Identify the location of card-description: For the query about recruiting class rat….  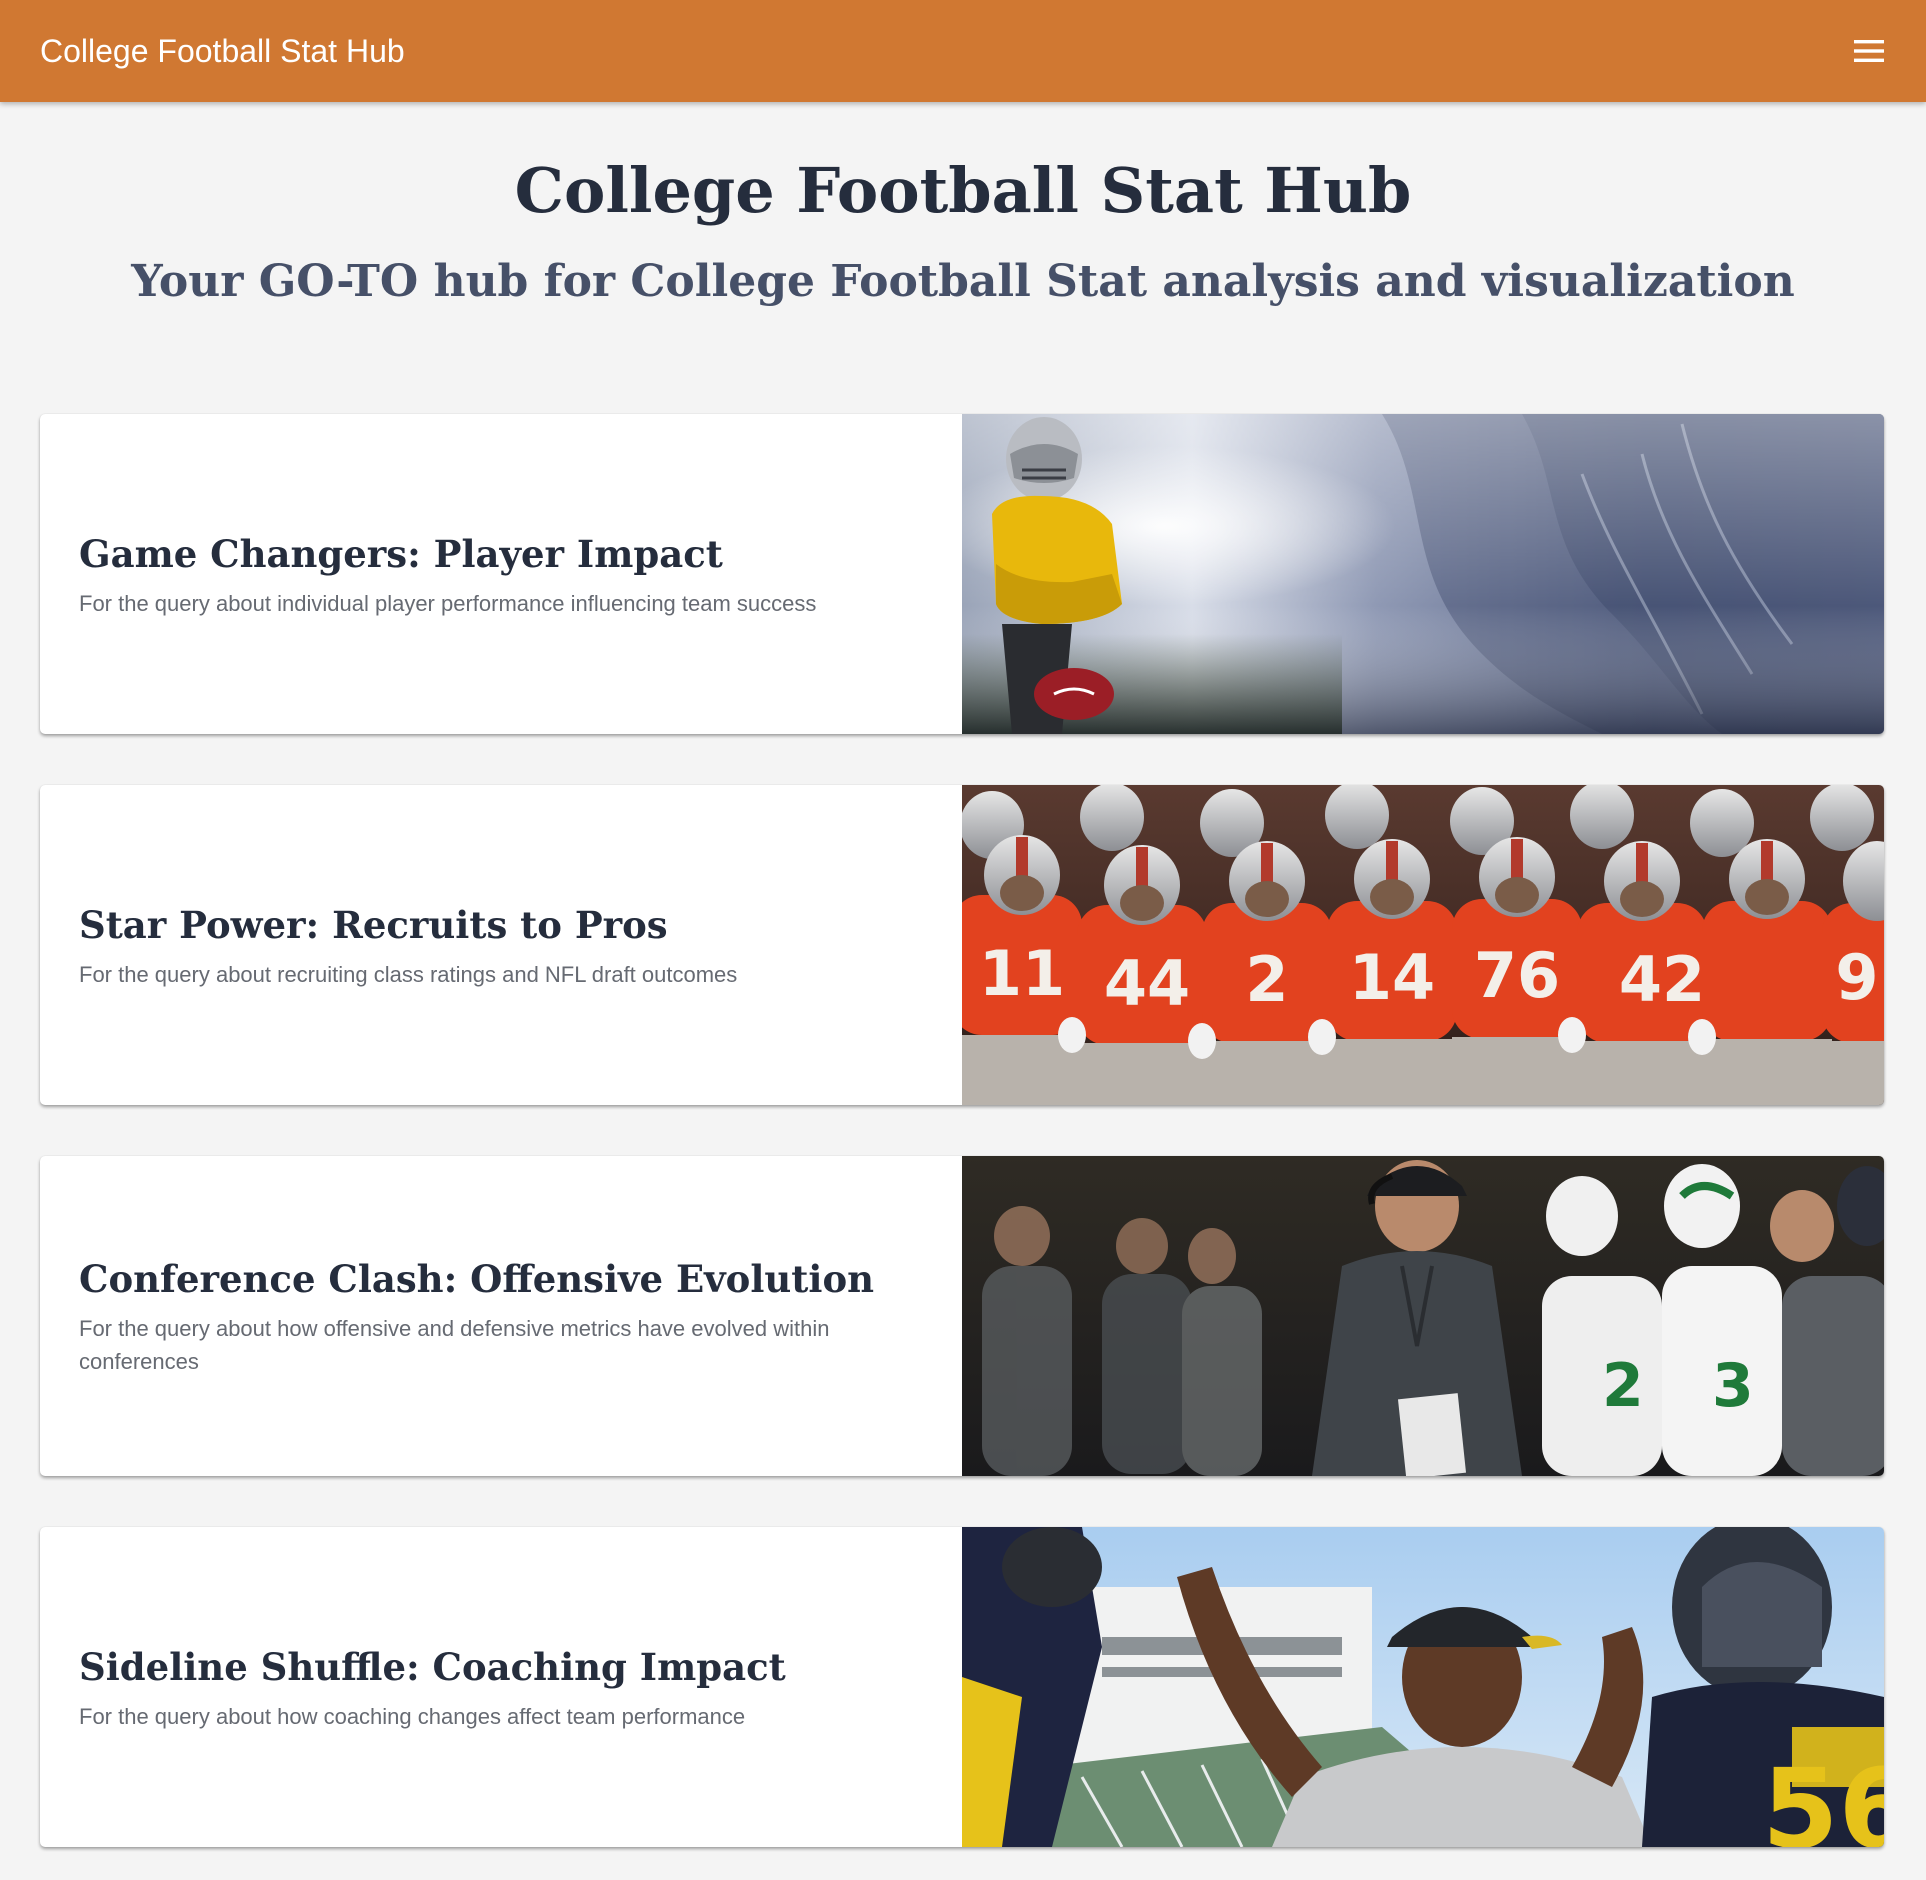
(408, 974).